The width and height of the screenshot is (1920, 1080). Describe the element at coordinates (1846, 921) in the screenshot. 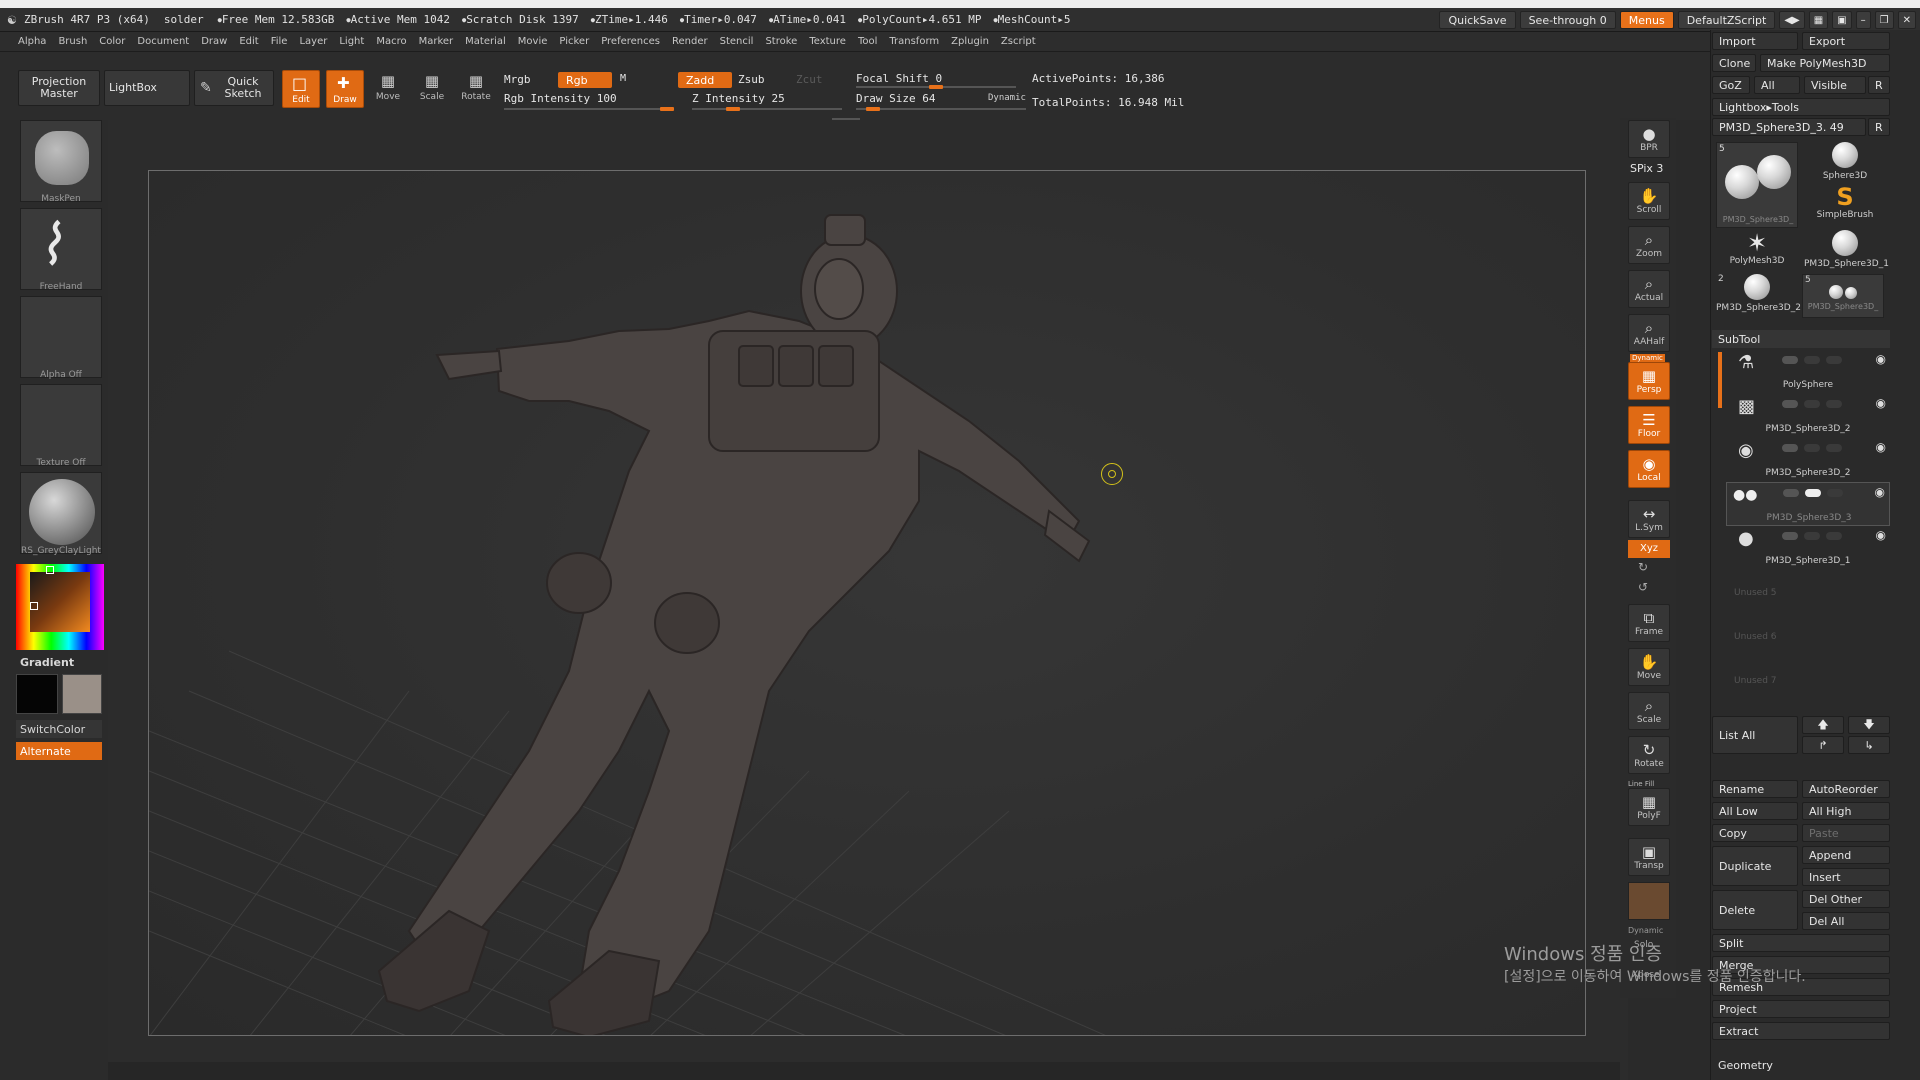

I see `del-all-button: Del All` at that location.